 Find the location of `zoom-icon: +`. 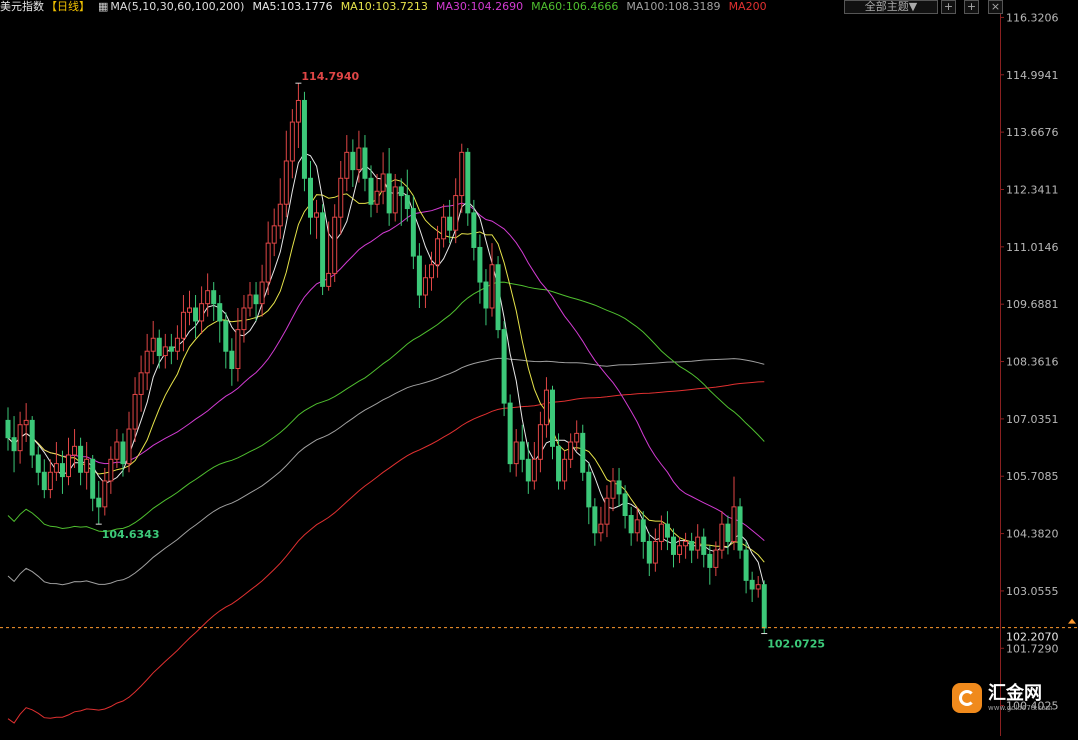

zoom-icon: + is located at coordinates (971, 7).